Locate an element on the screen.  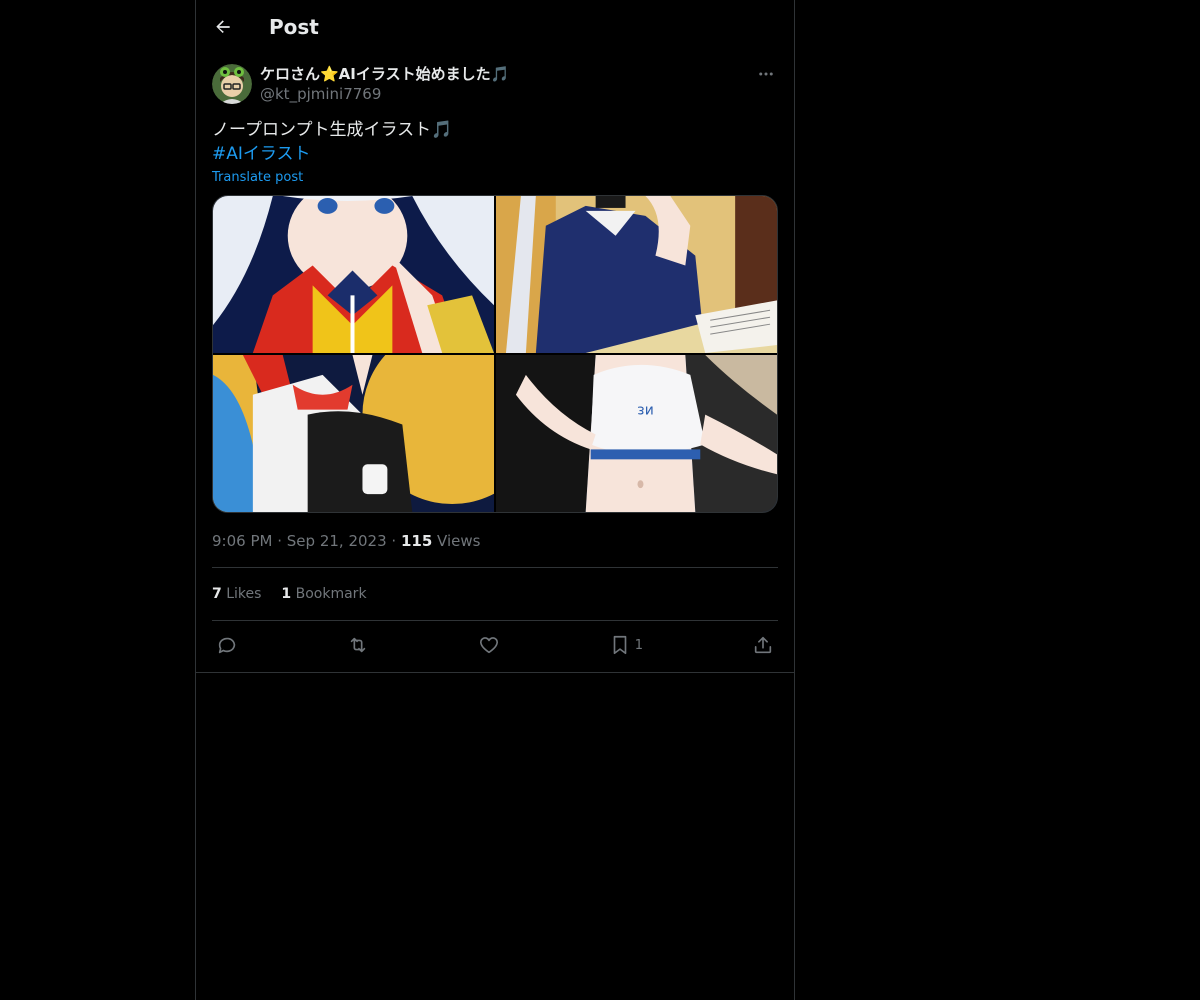
media-image-4: ᴈᴎ is located at coordinates (636, 433).